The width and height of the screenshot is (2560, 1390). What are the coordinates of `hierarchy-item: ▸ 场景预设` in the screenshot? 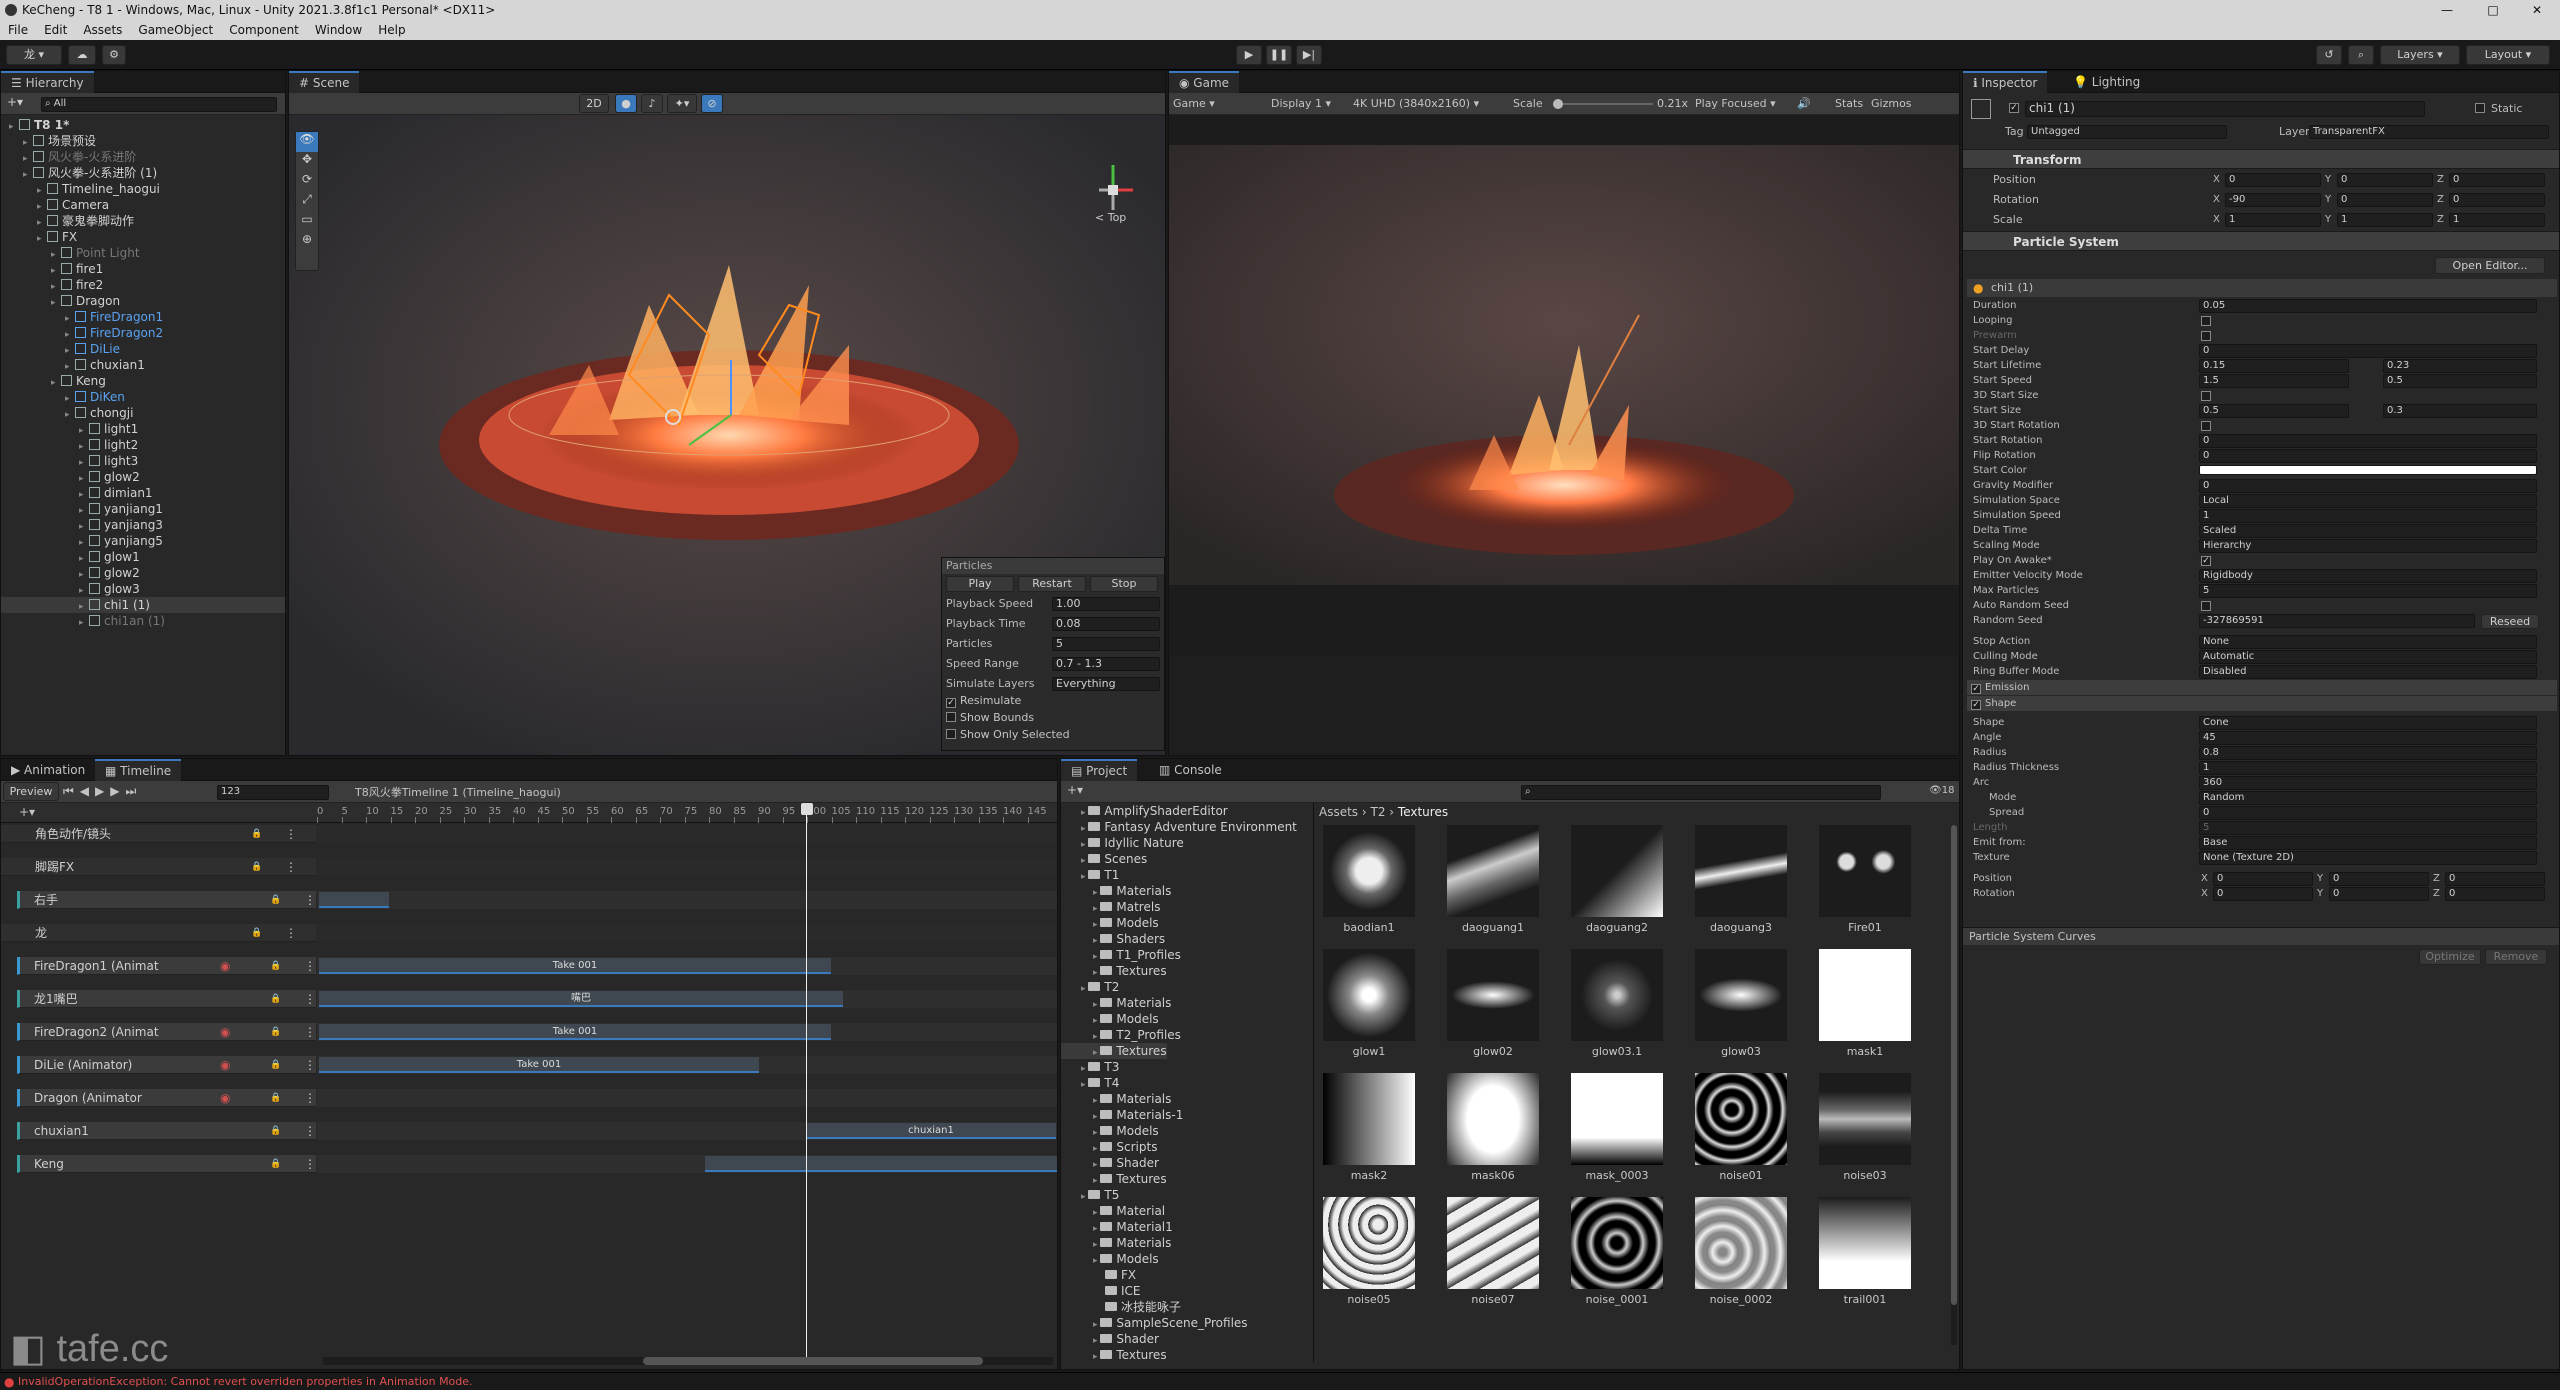 It's located at (143, 141).